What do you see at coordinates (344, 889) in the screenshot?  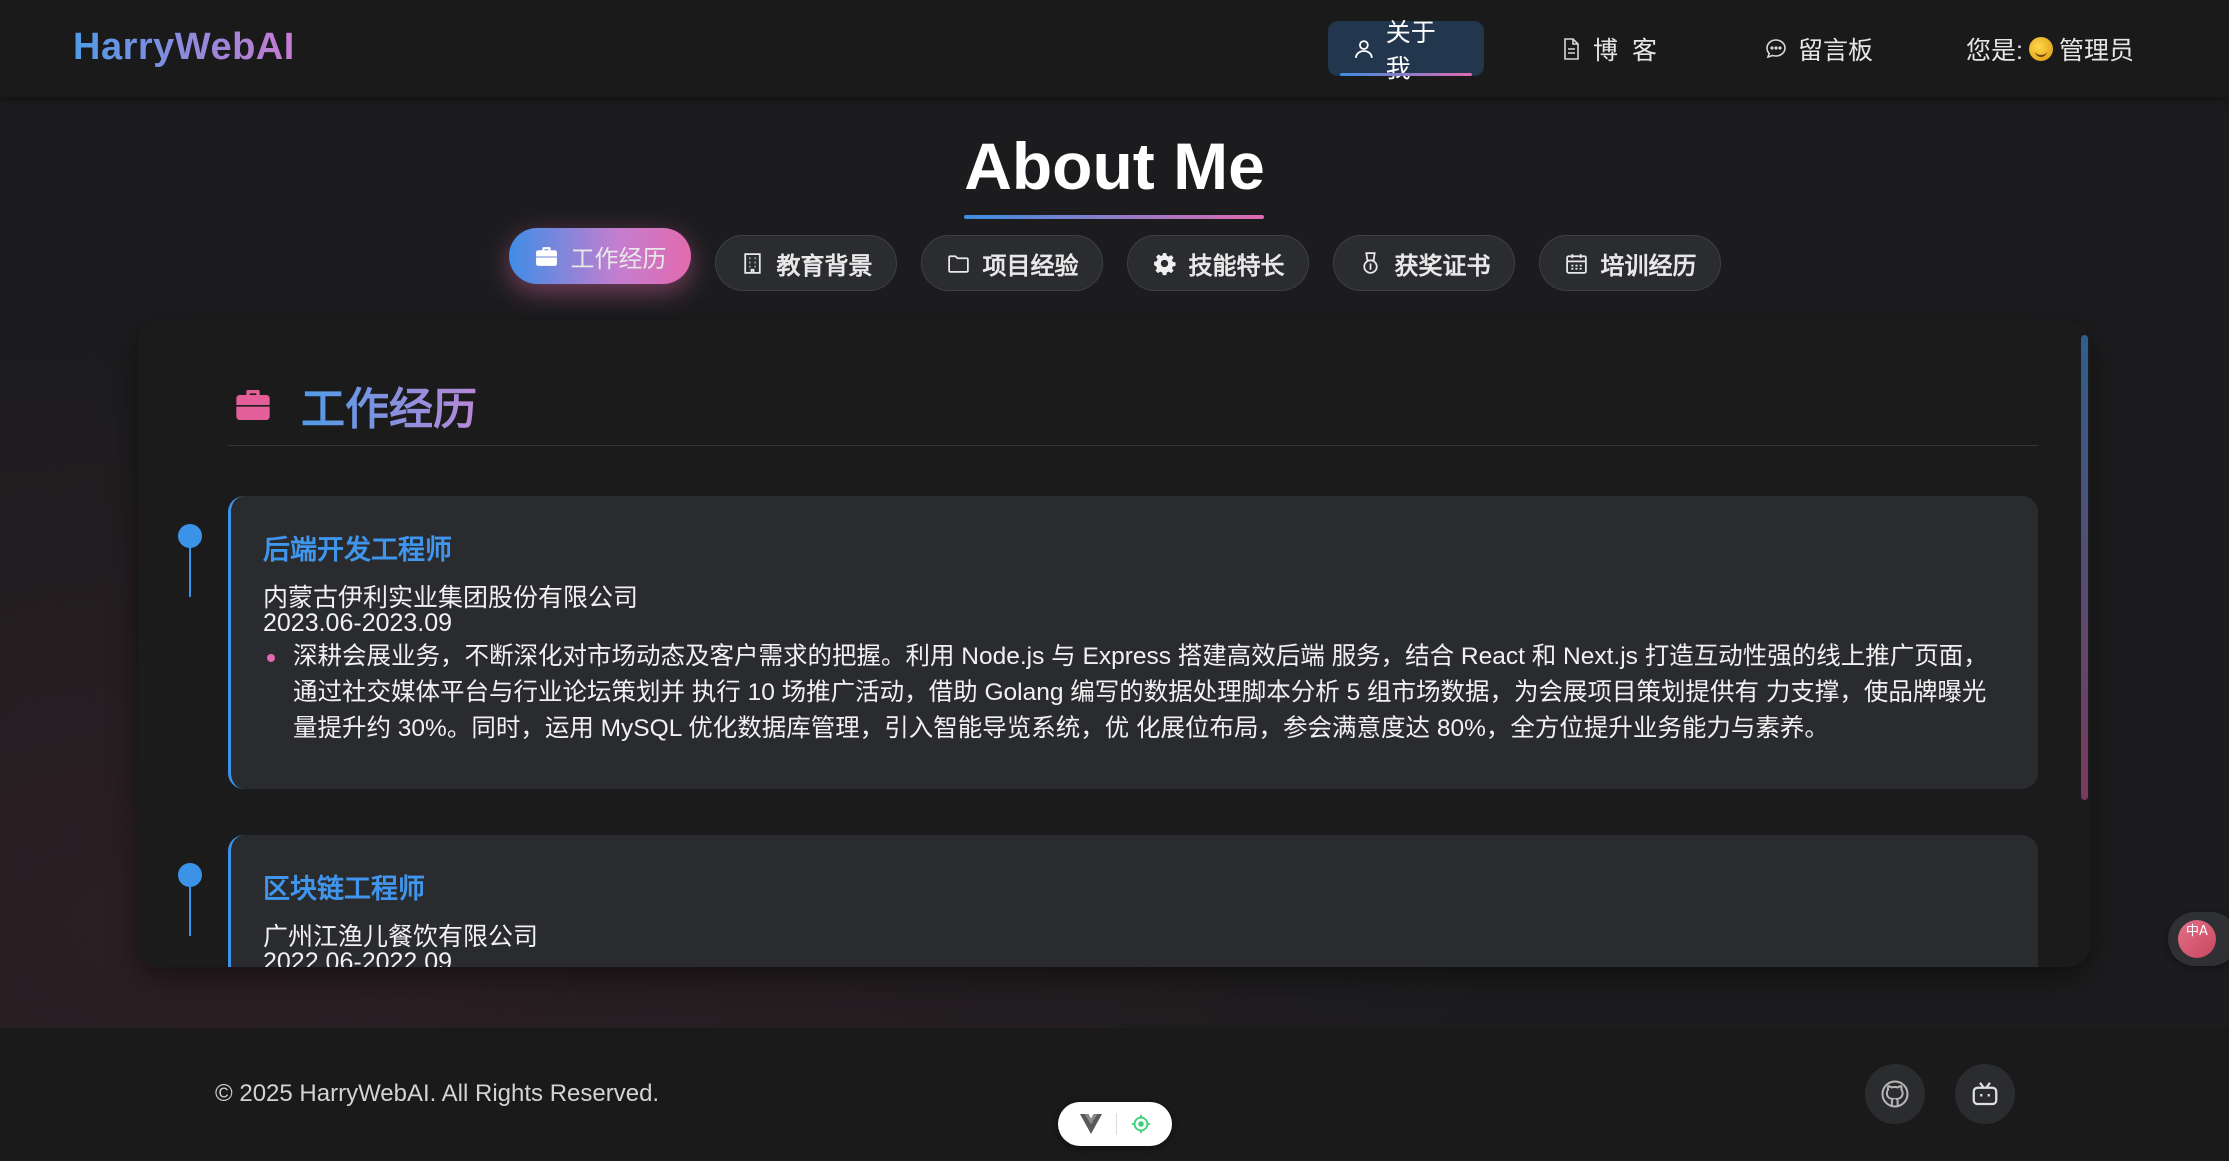 I see `job-title: 区块链工程师` at bounding box center [344, 889].